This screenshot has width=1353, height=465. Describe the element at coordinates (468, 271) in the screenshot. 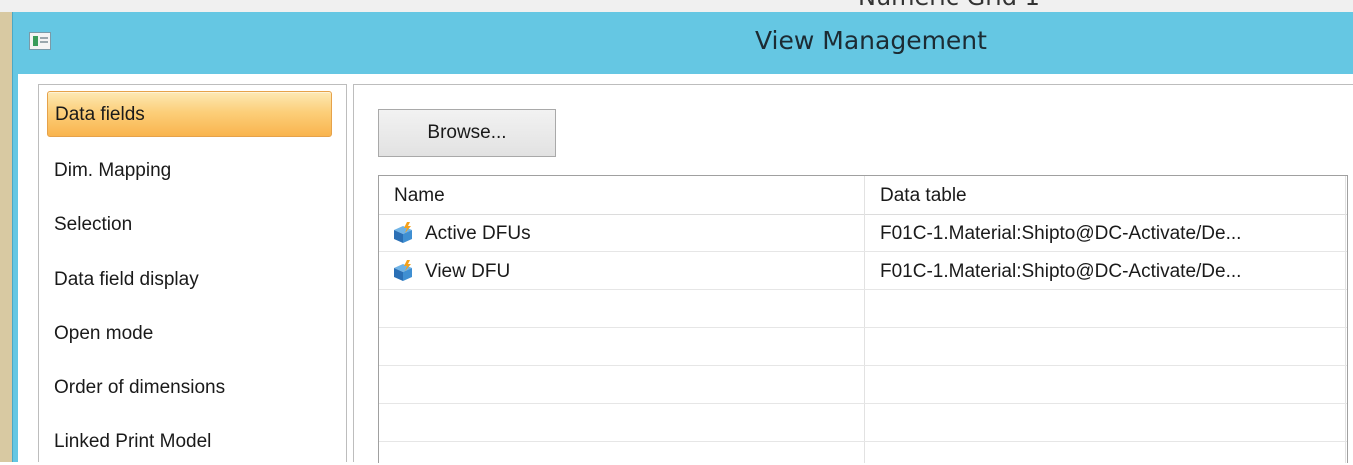

I see `cell-name: View DFU` at that location.